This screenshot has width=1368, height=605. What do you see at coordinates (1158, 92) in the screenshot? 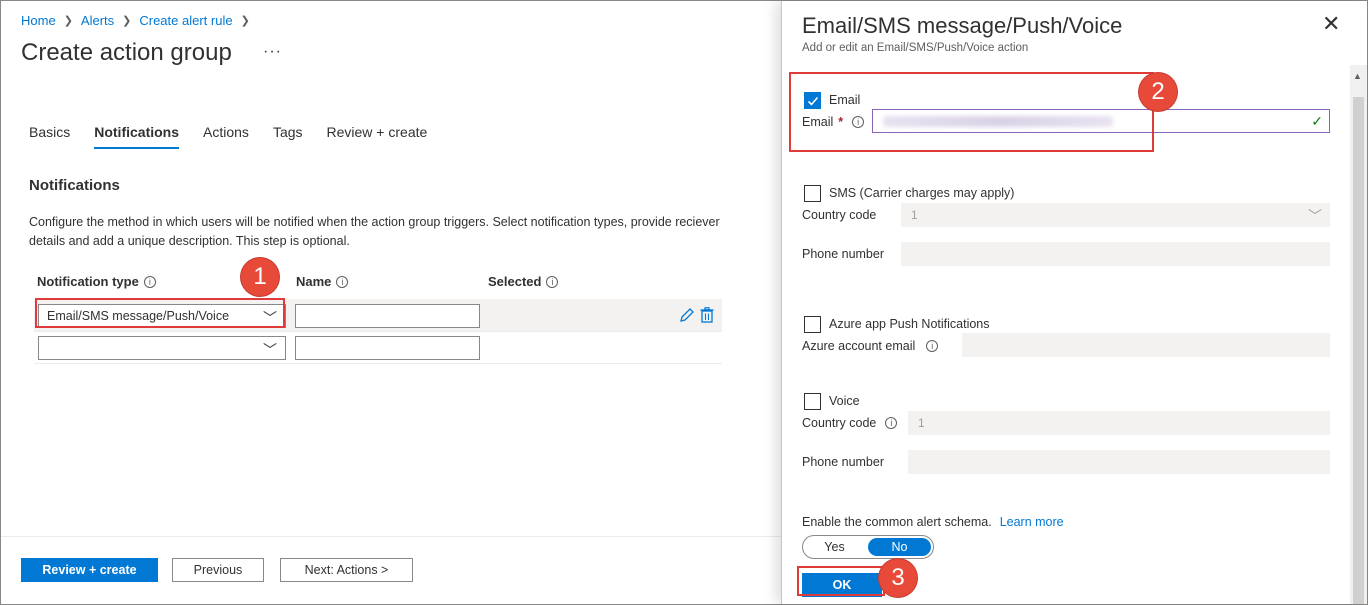
I see `callout-badge-2: 2` at bounding box center [1158, 92].